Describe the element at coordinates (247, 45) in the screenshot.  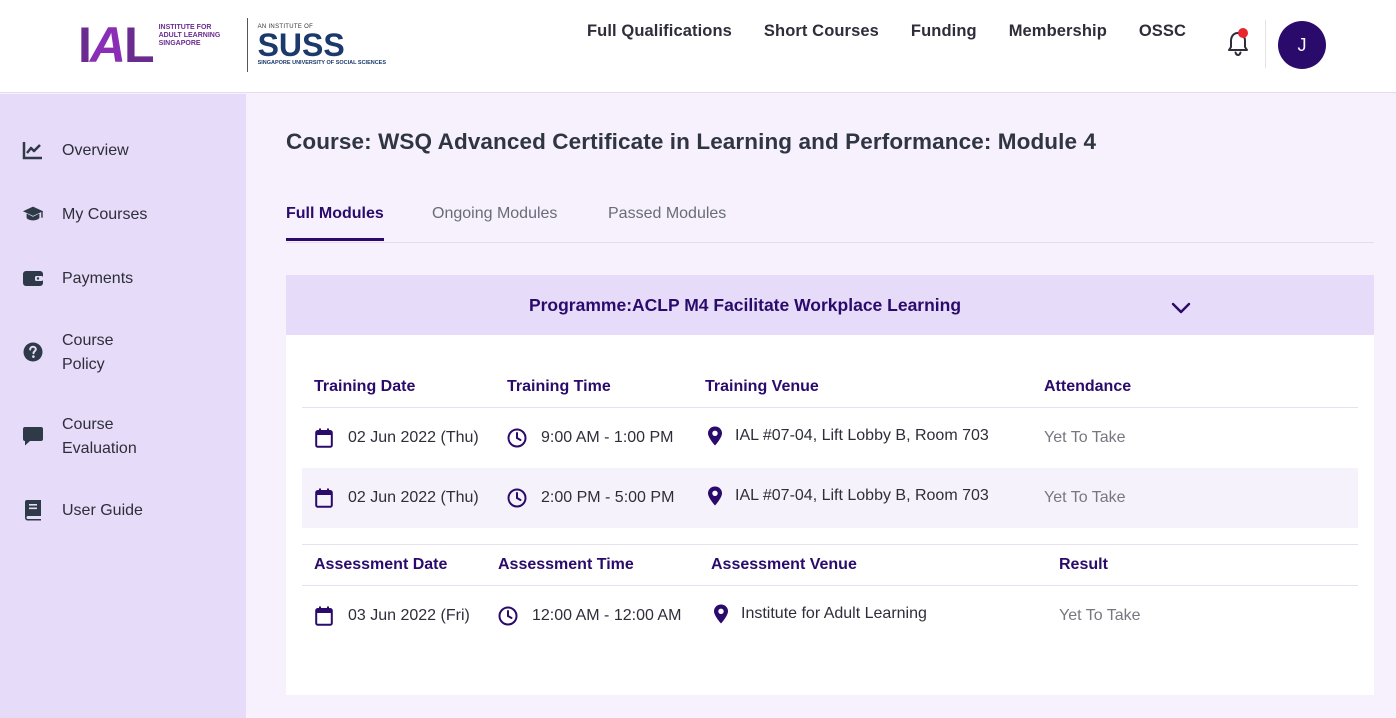
I see `logo-divider` at that location.